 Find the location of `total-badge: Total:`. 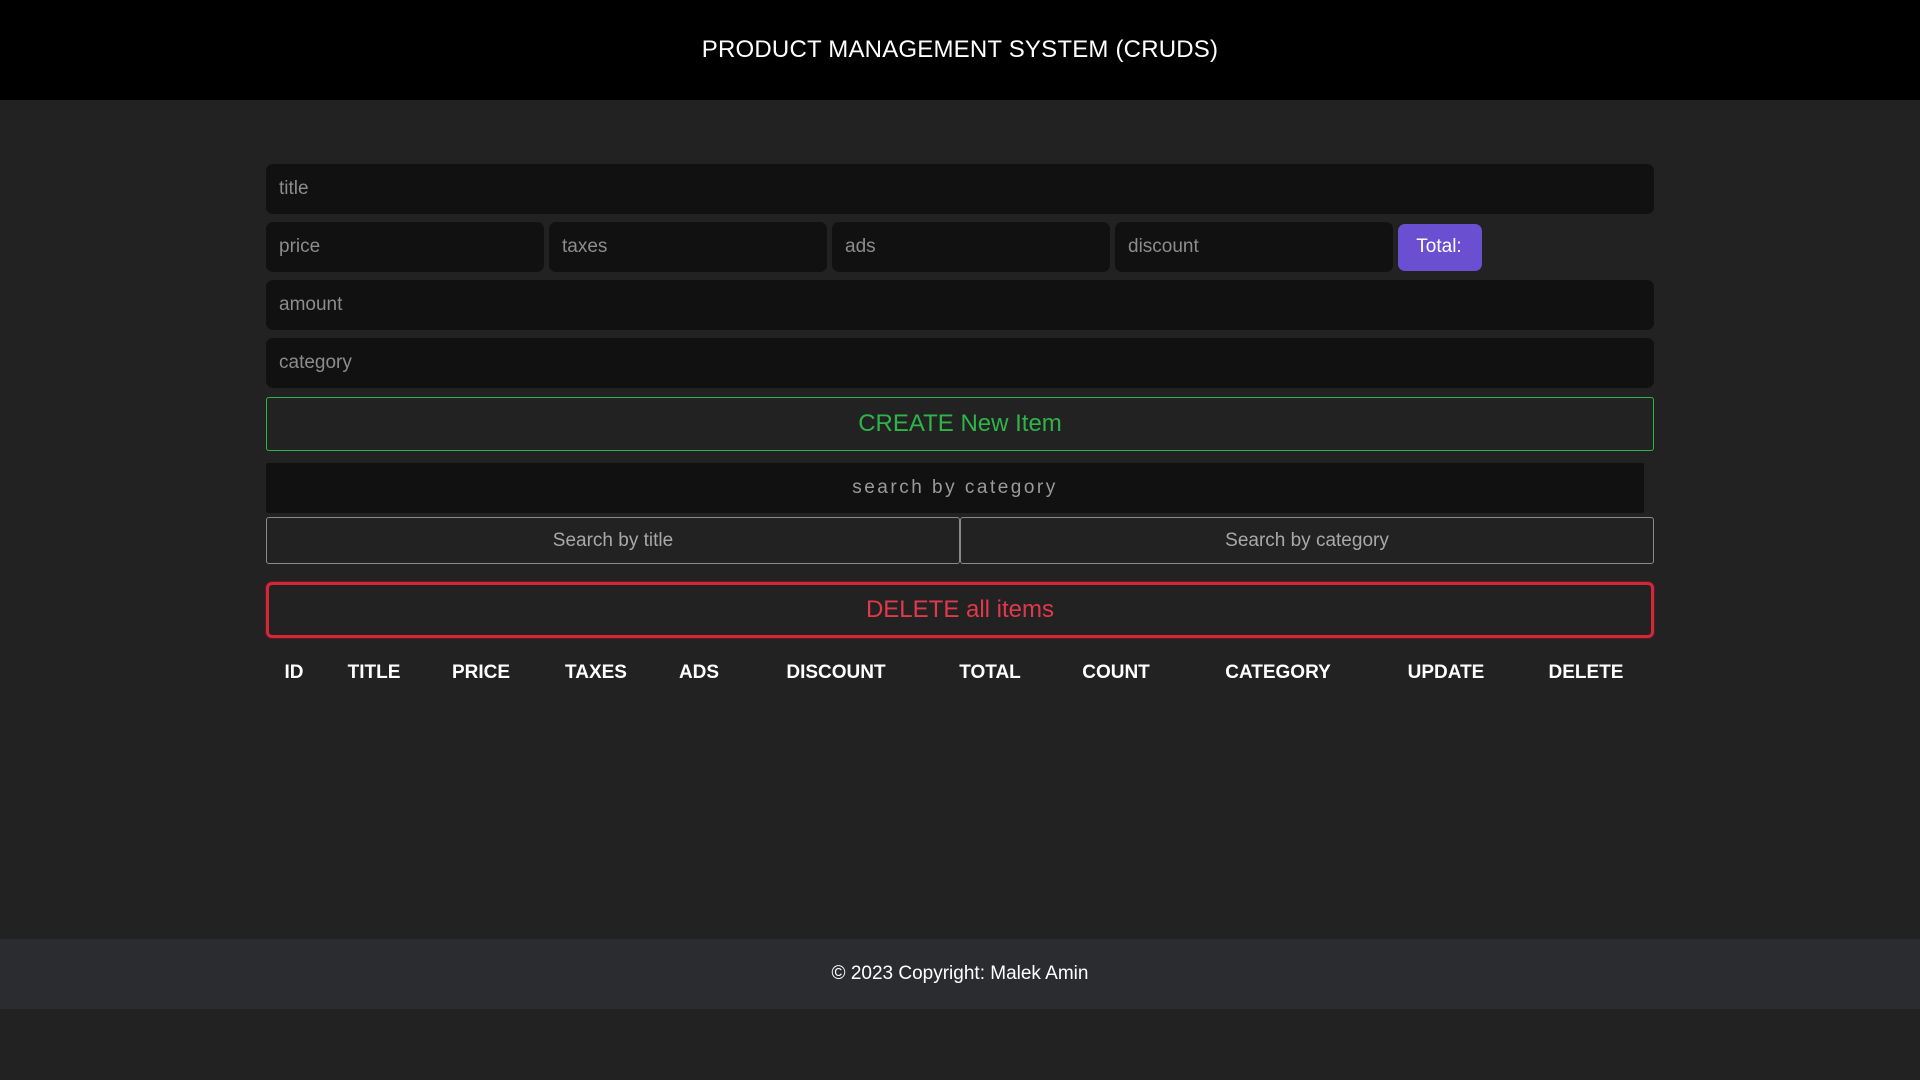

total-badge: Total: is located at coordinates (1440, 247).